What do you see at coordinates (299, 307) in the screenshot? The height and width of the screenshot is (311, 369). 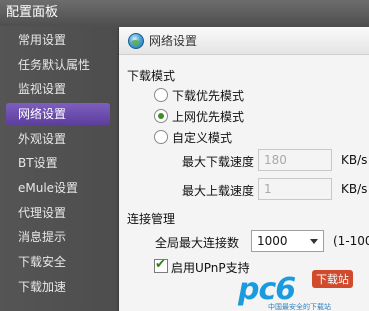 I see `watermark-subtitle: 中国最安全的下载站` at bounding box center [299, 307].